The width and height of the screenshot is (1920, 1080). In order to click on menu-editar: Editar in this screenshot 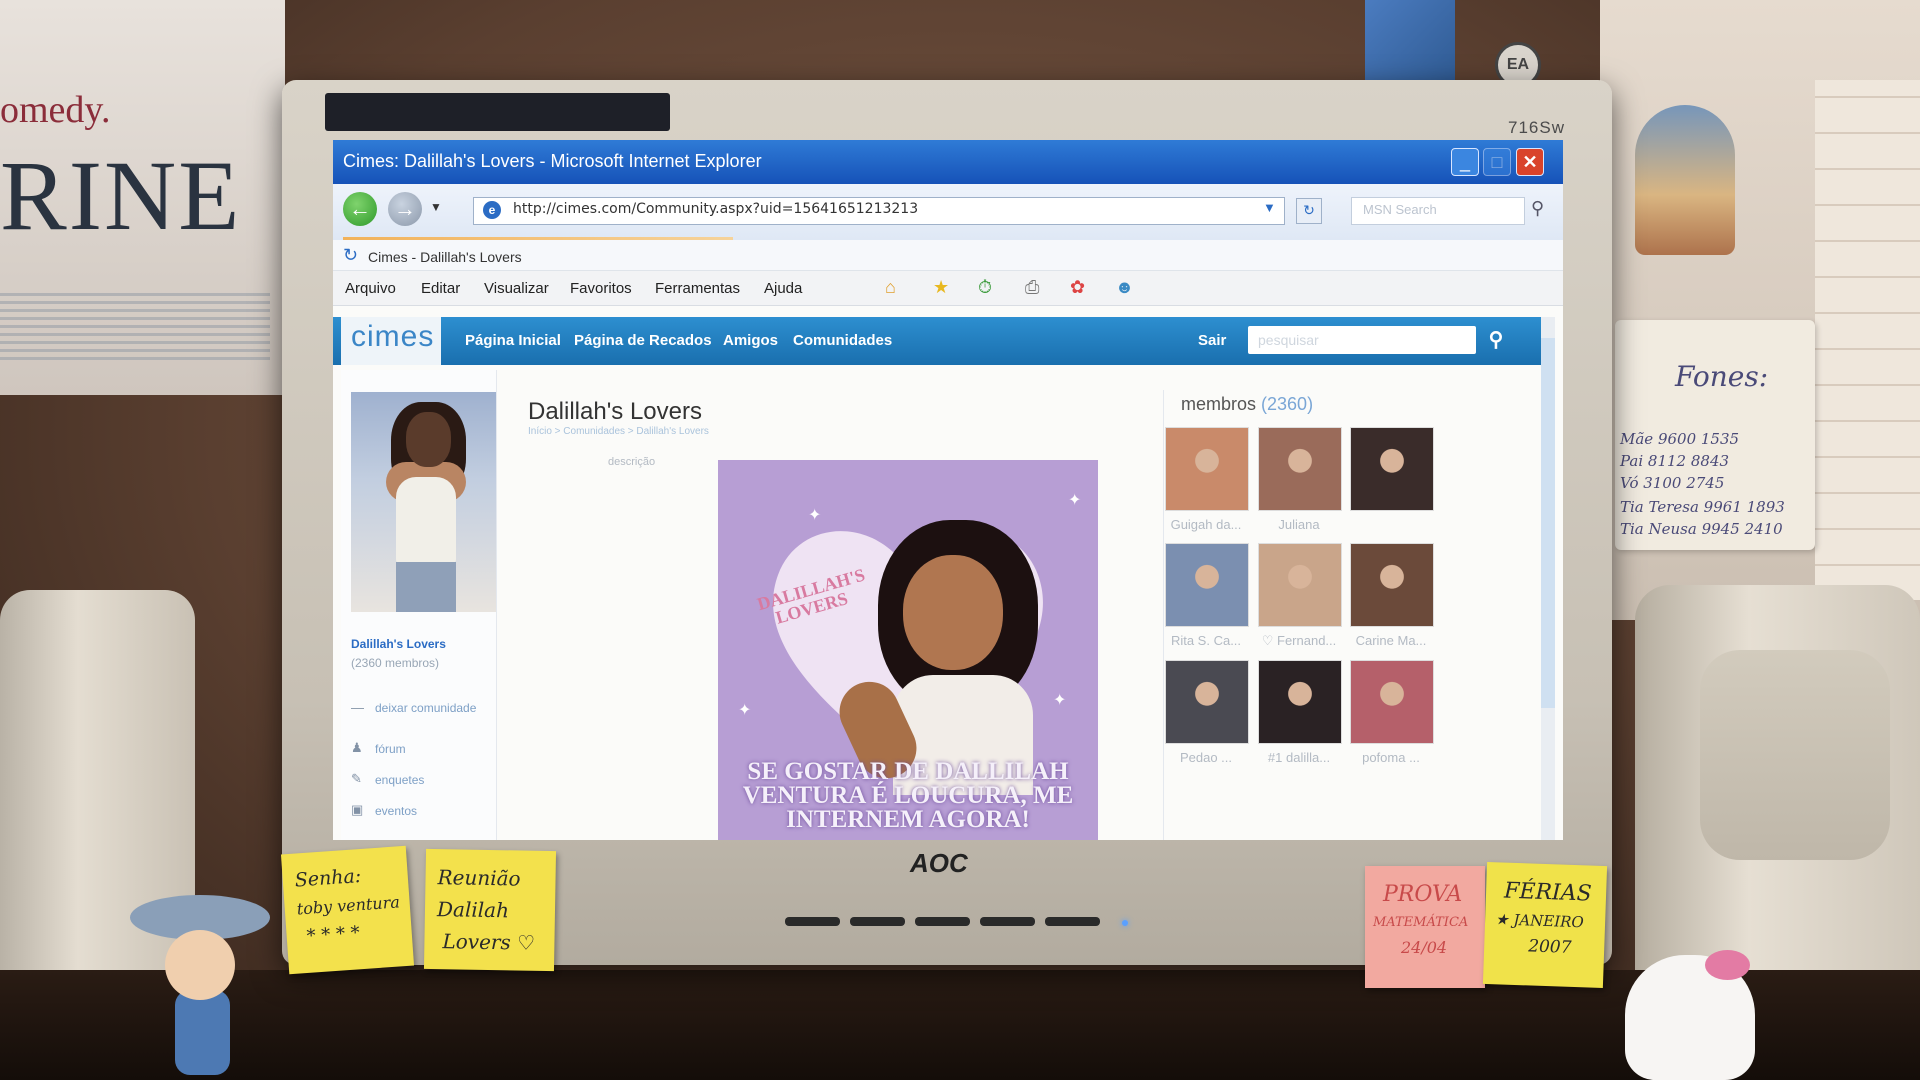, I will do `click(440, 288)`.